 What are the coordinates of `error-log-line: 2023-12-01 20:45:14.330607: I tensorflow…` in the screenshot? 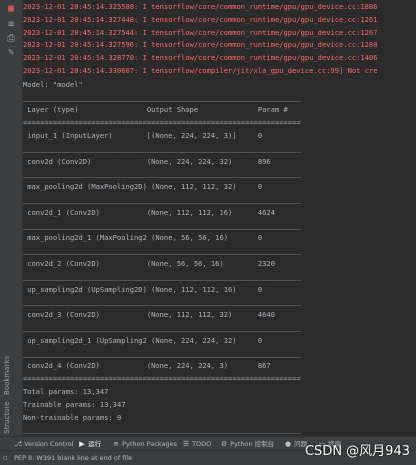 It's located at (200, 70).